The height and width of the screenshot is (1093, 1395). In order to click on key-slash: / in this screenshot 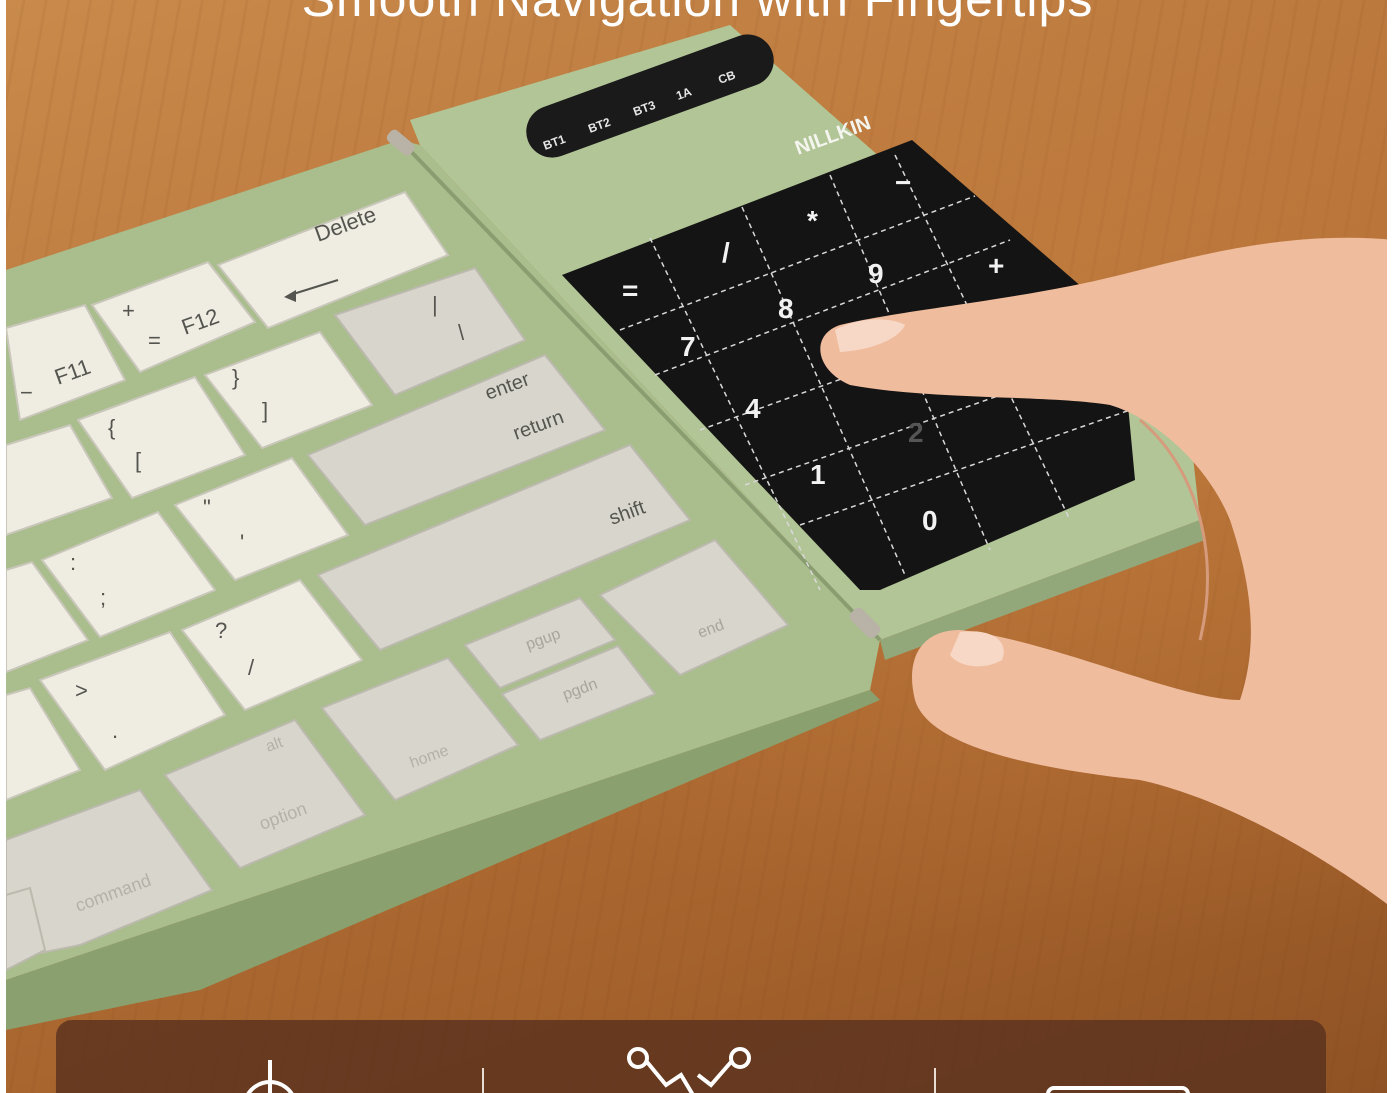, I will do `click(251, 667)`.